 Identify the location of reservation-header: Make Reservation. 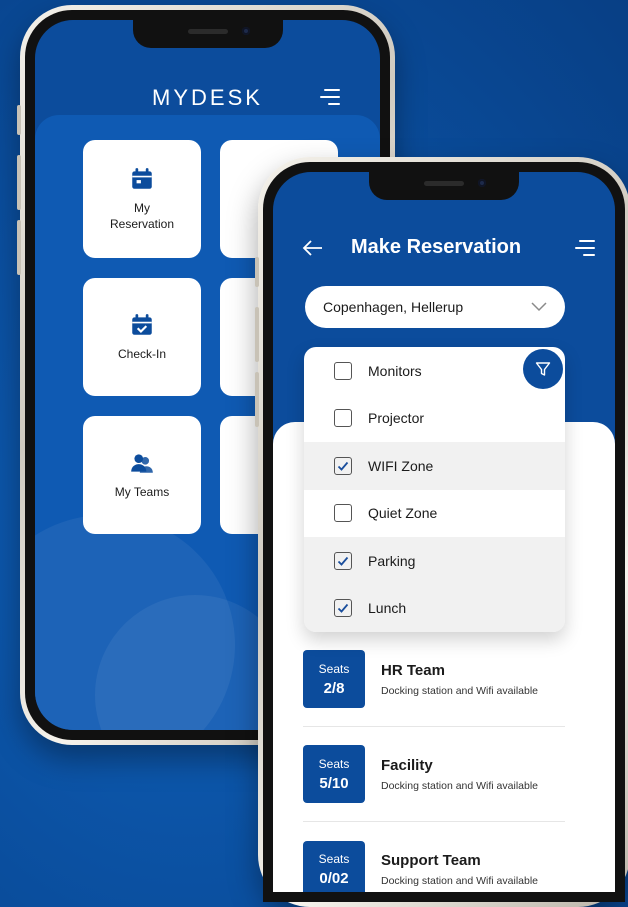
(444, 248).